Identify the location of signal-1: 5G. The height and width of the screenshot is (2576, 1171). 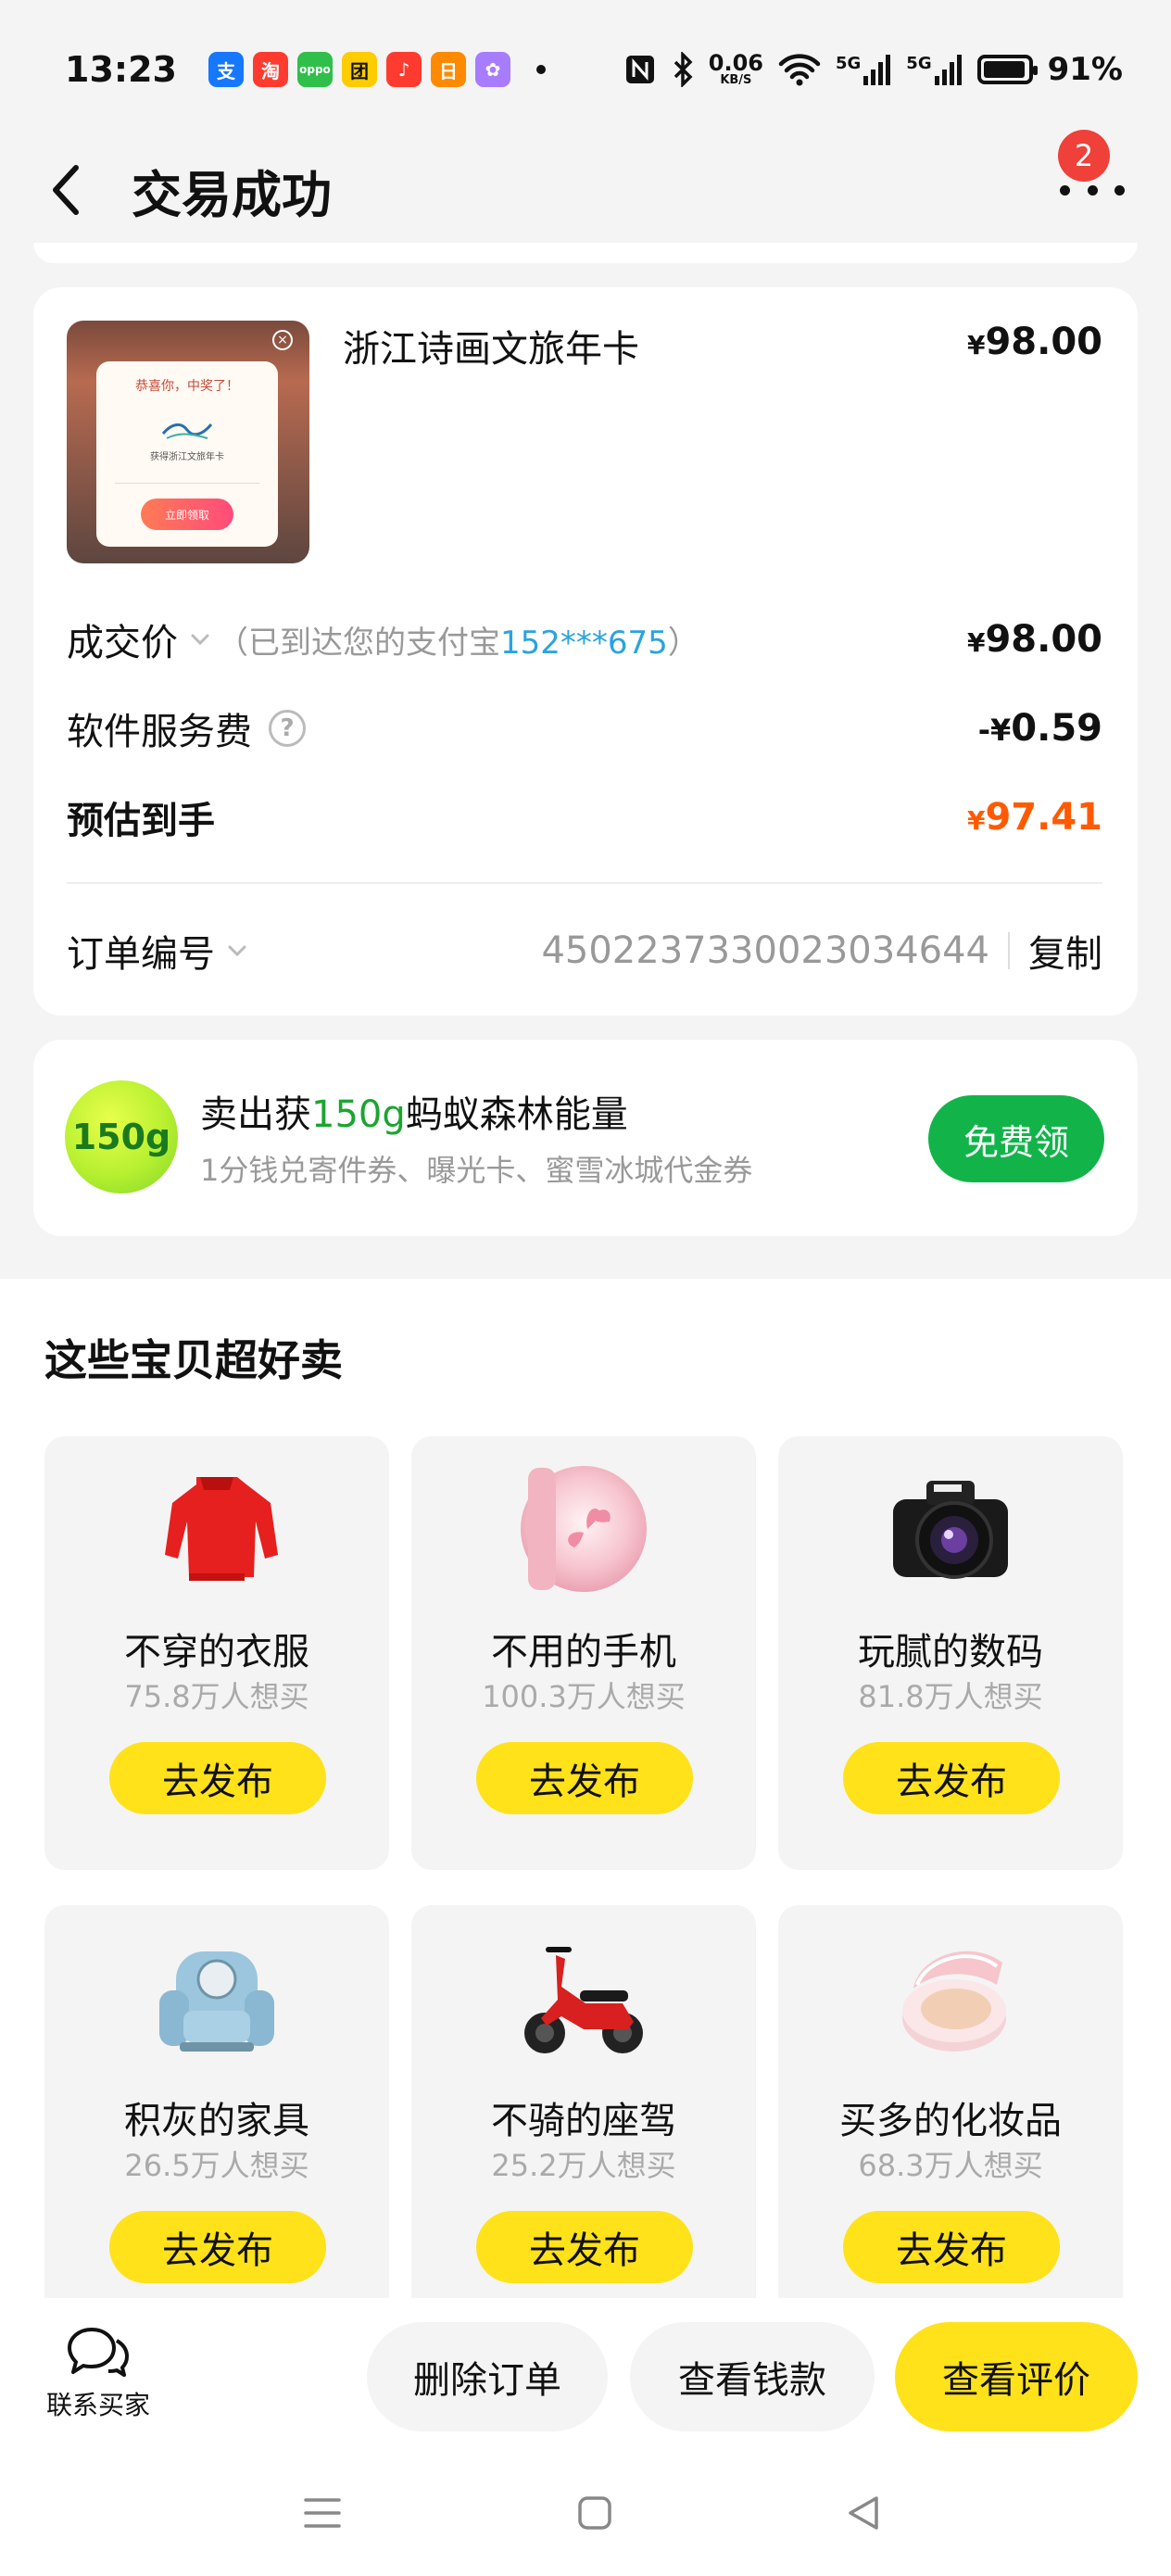
(864, 69).